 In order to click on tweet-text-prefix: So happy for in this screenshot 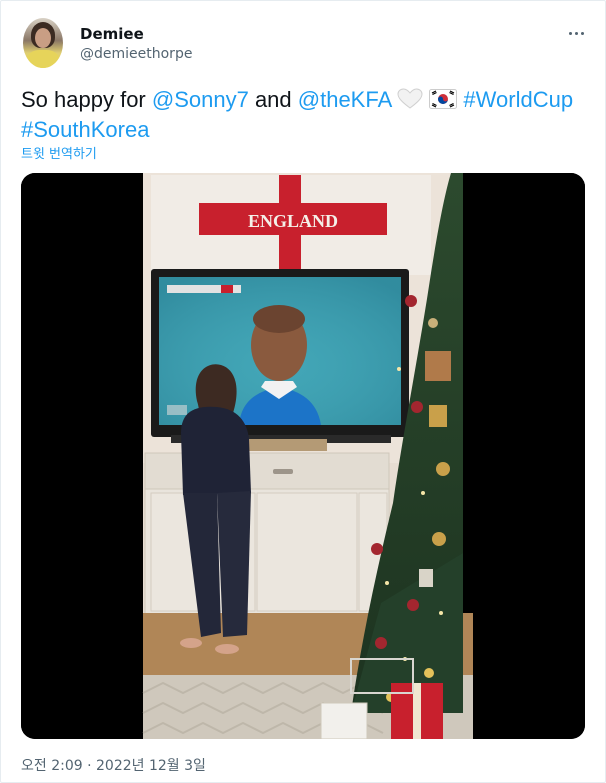, I will do `click(86, 99)`.